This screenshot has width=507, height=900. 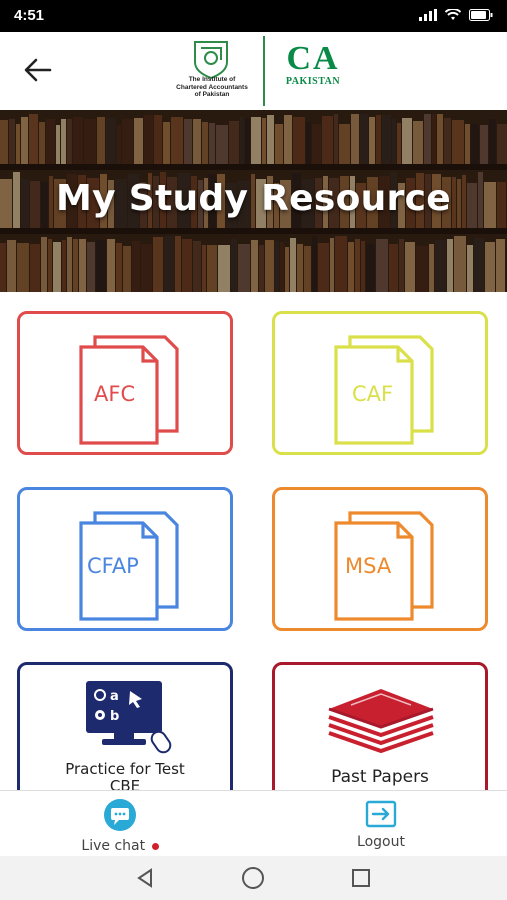 What do you see at coordinates (428, 15) in the screenshot?
I see `signal-icon` at bounding box center [428, 15].